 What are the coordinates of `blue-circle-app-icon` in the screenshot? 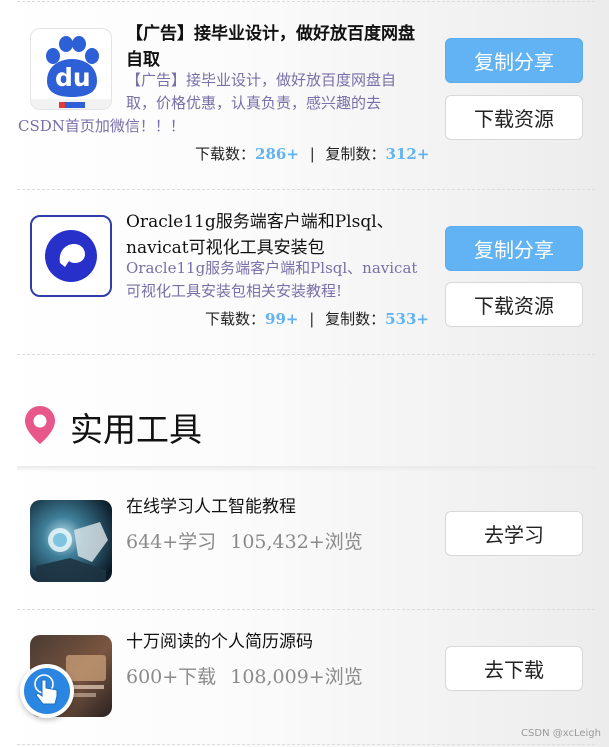 It's located at (71, 256).